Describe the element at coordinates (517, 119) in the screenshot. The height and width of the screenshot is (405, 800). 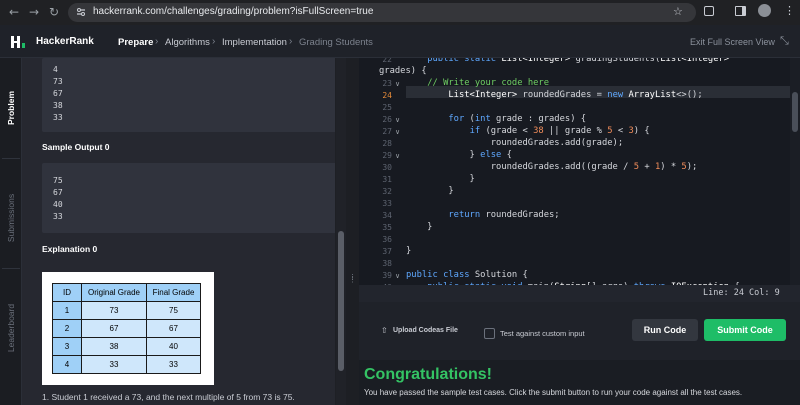
I see `code-line: for (int grade : grades) {` at that location.